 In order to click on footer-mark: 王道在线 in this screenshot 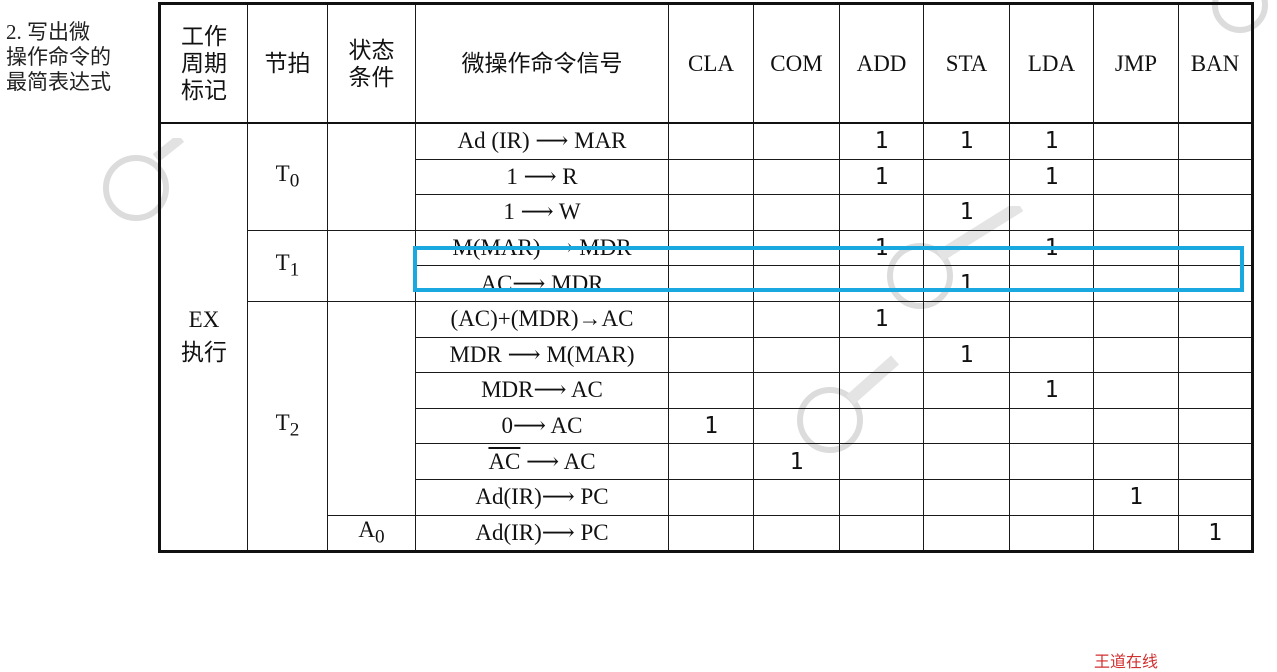, I will do `click(1126, 661)`.